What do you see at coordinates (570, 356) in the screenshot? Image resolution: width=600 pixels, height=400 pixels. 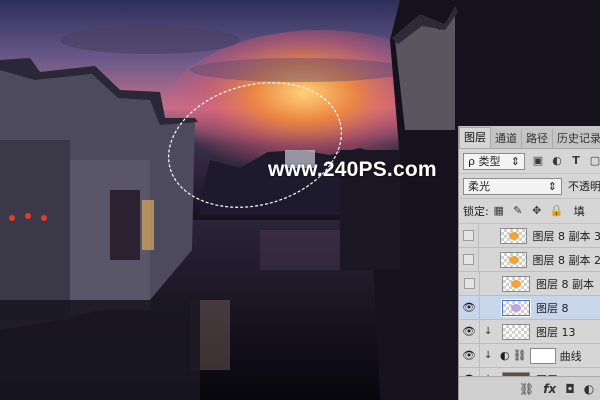 I see `layer-name: 曲线` at bounding box center [570, 356].